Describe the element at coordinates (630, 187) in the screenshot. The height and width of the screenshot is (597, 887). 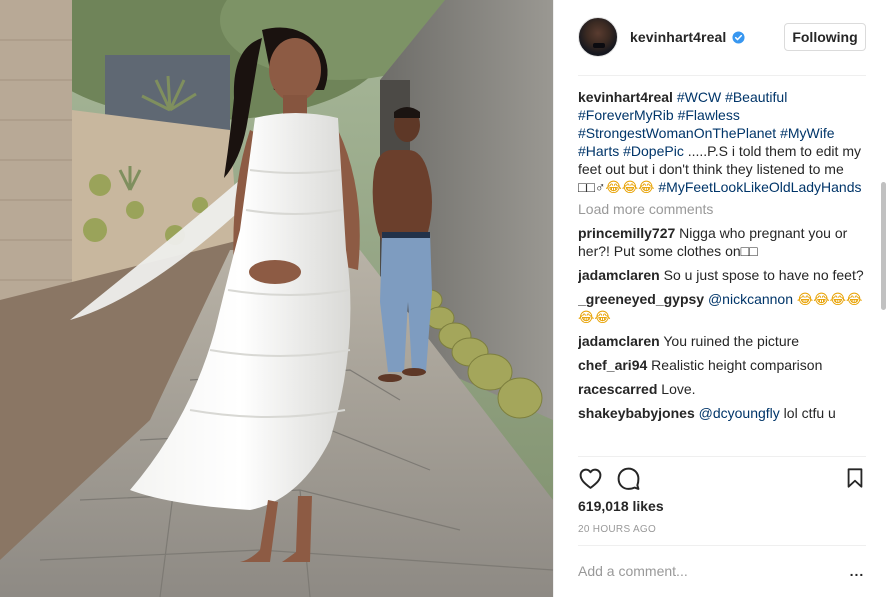
I see `emoji-text: 😂😂😂` at that location.